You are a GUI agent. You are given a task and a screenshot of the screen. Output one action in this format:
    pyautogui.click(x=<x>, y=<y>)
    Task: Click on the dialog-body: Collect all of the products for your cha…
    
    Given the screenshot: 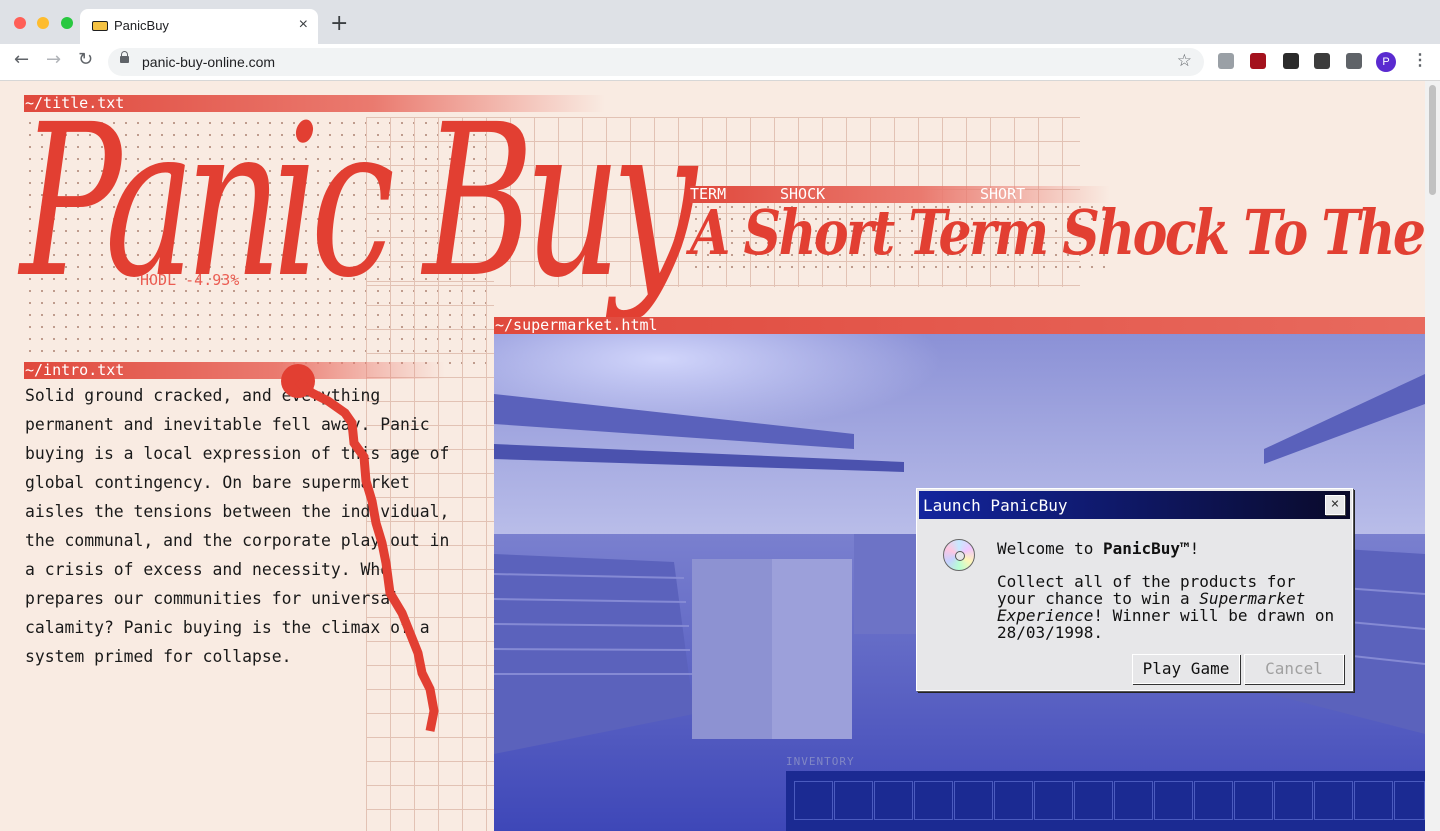 What is the action you would take?
    pyautogui.click(x=1166, y=607)
    